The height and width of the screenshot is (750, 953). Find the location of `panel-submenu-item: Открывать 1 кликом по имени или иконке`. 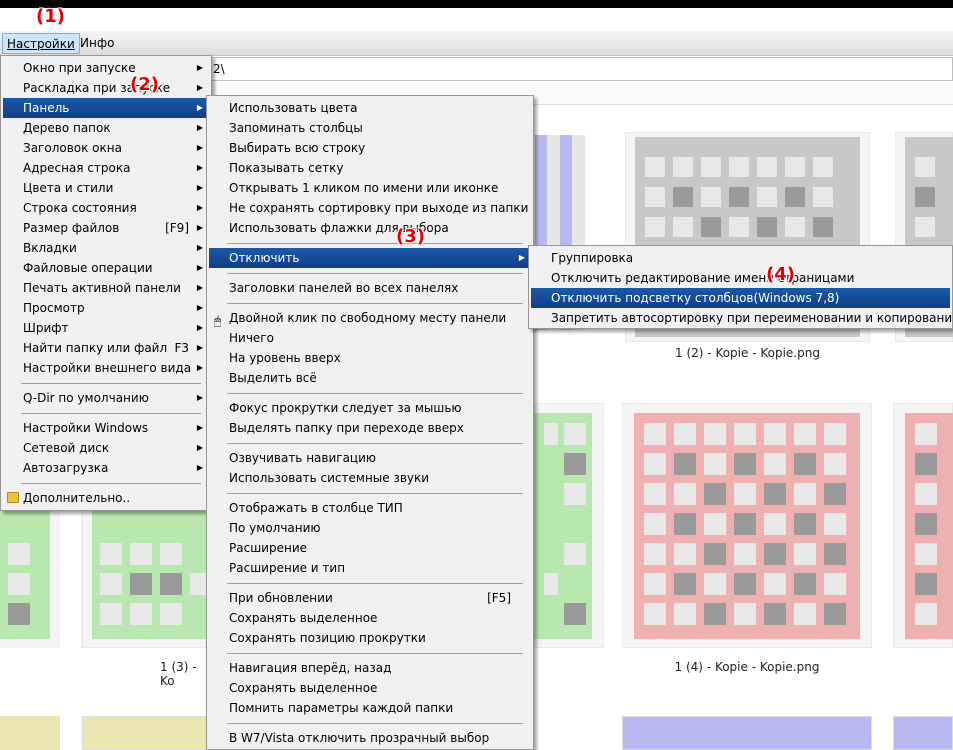

panel-submenu-item: Открывать 1 кликом по имени или иконке is located at coordinates (370, 188).